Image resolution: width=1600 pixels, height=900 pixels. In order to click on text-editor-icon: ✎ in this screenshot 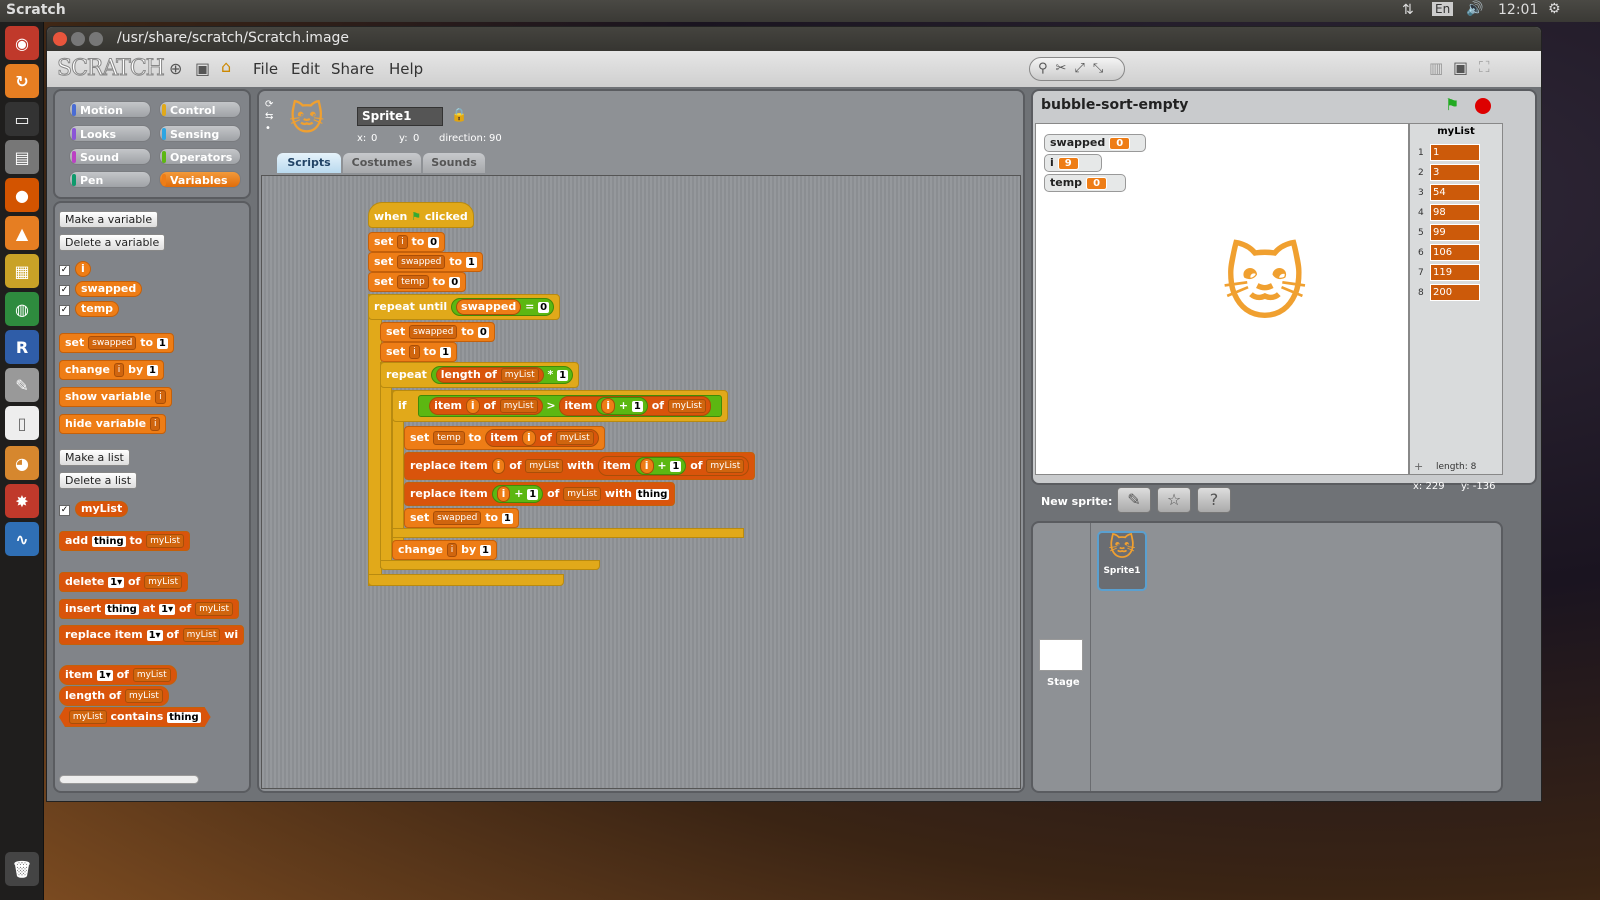, I will do `click(22, 385)`.